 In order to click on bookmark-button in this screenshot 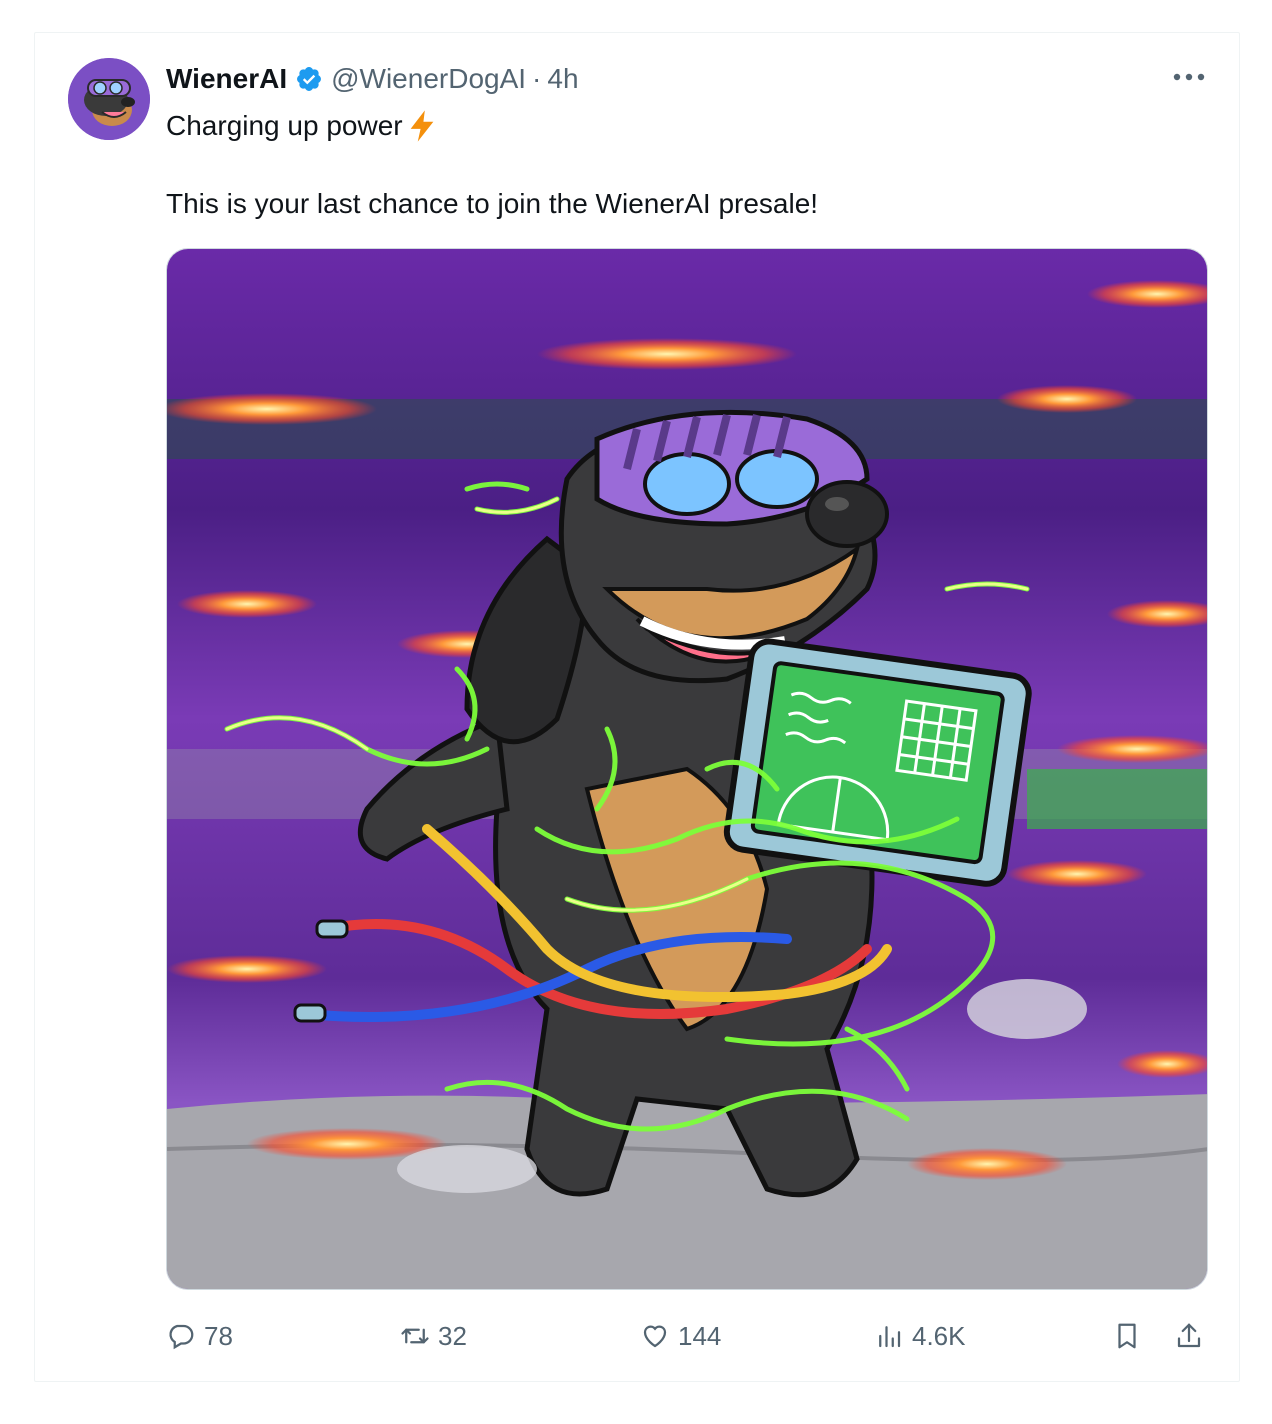, I will do `click(1127, 1336)`.